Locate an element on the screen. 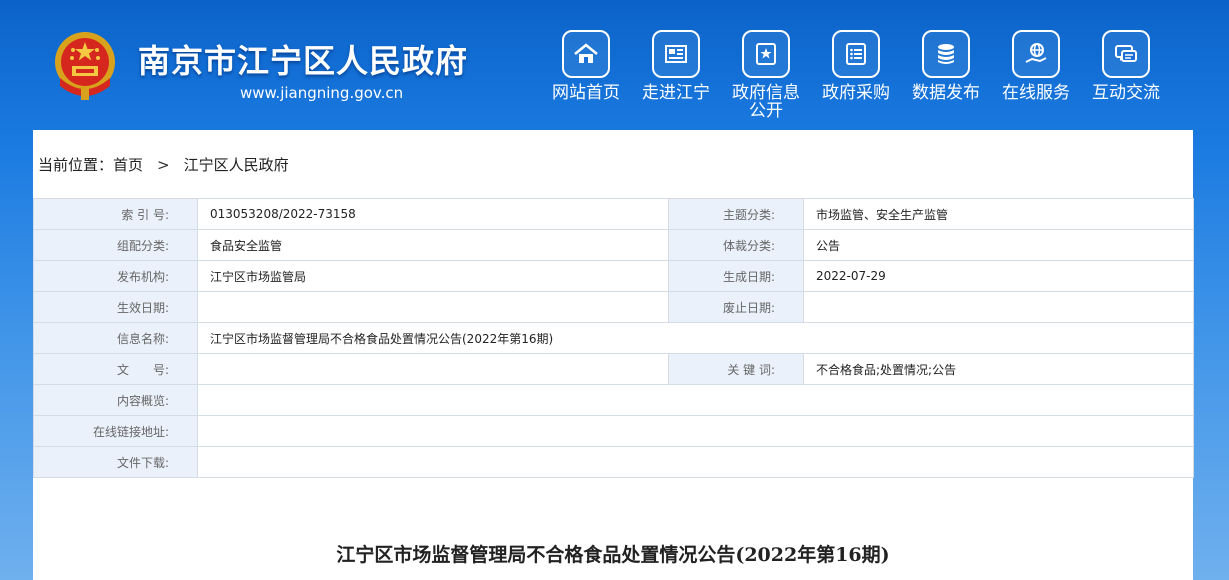 This screenshot has width=1229, height=580. doc-no-label: 文 号: is located at coordinates (115, 369).